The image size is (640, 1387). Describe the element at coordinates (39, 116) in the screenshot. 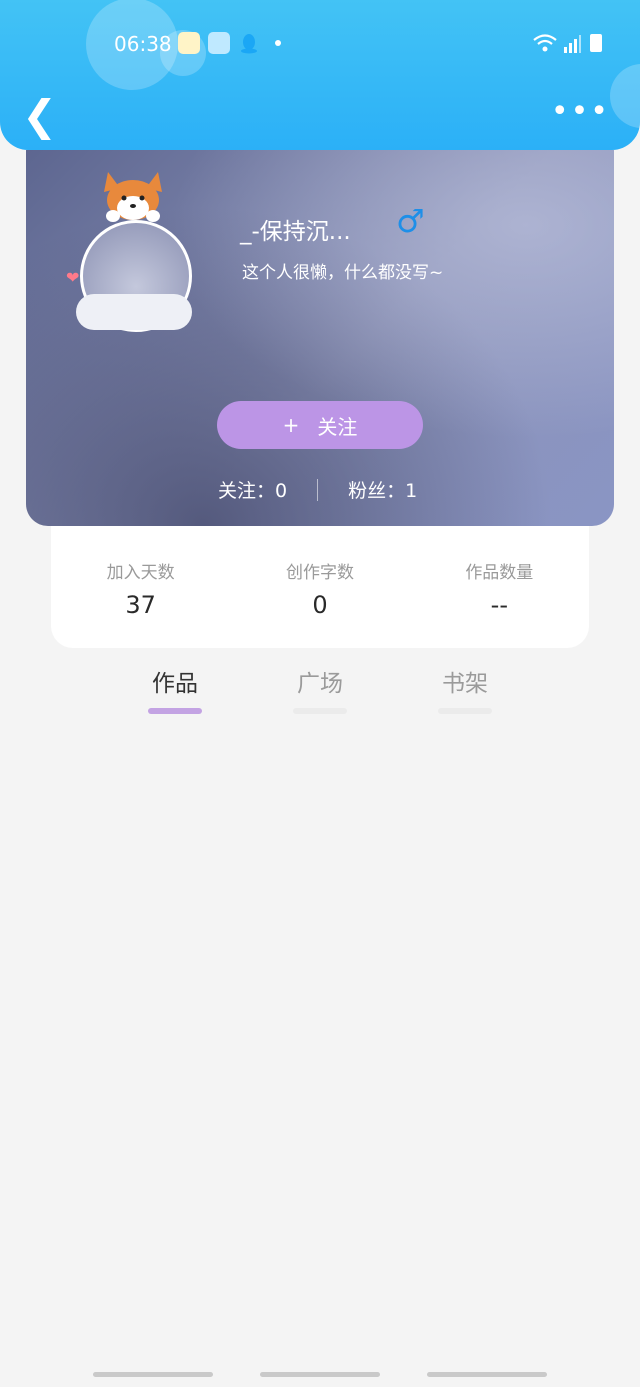

I see `back-button: ❮` at that location.